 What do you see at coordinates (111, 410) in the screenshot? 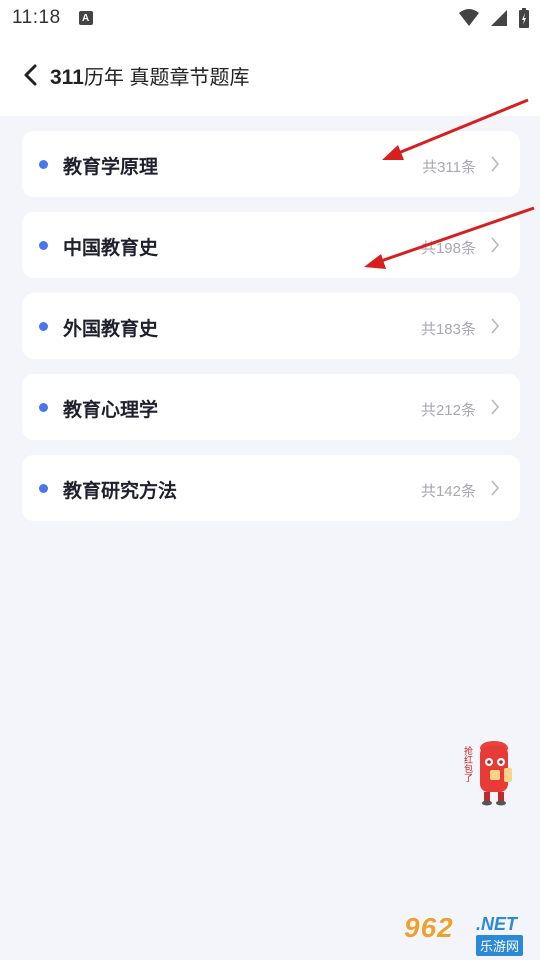
I see `chapter-title: 教育心理学` at bounding box center [111, 410].